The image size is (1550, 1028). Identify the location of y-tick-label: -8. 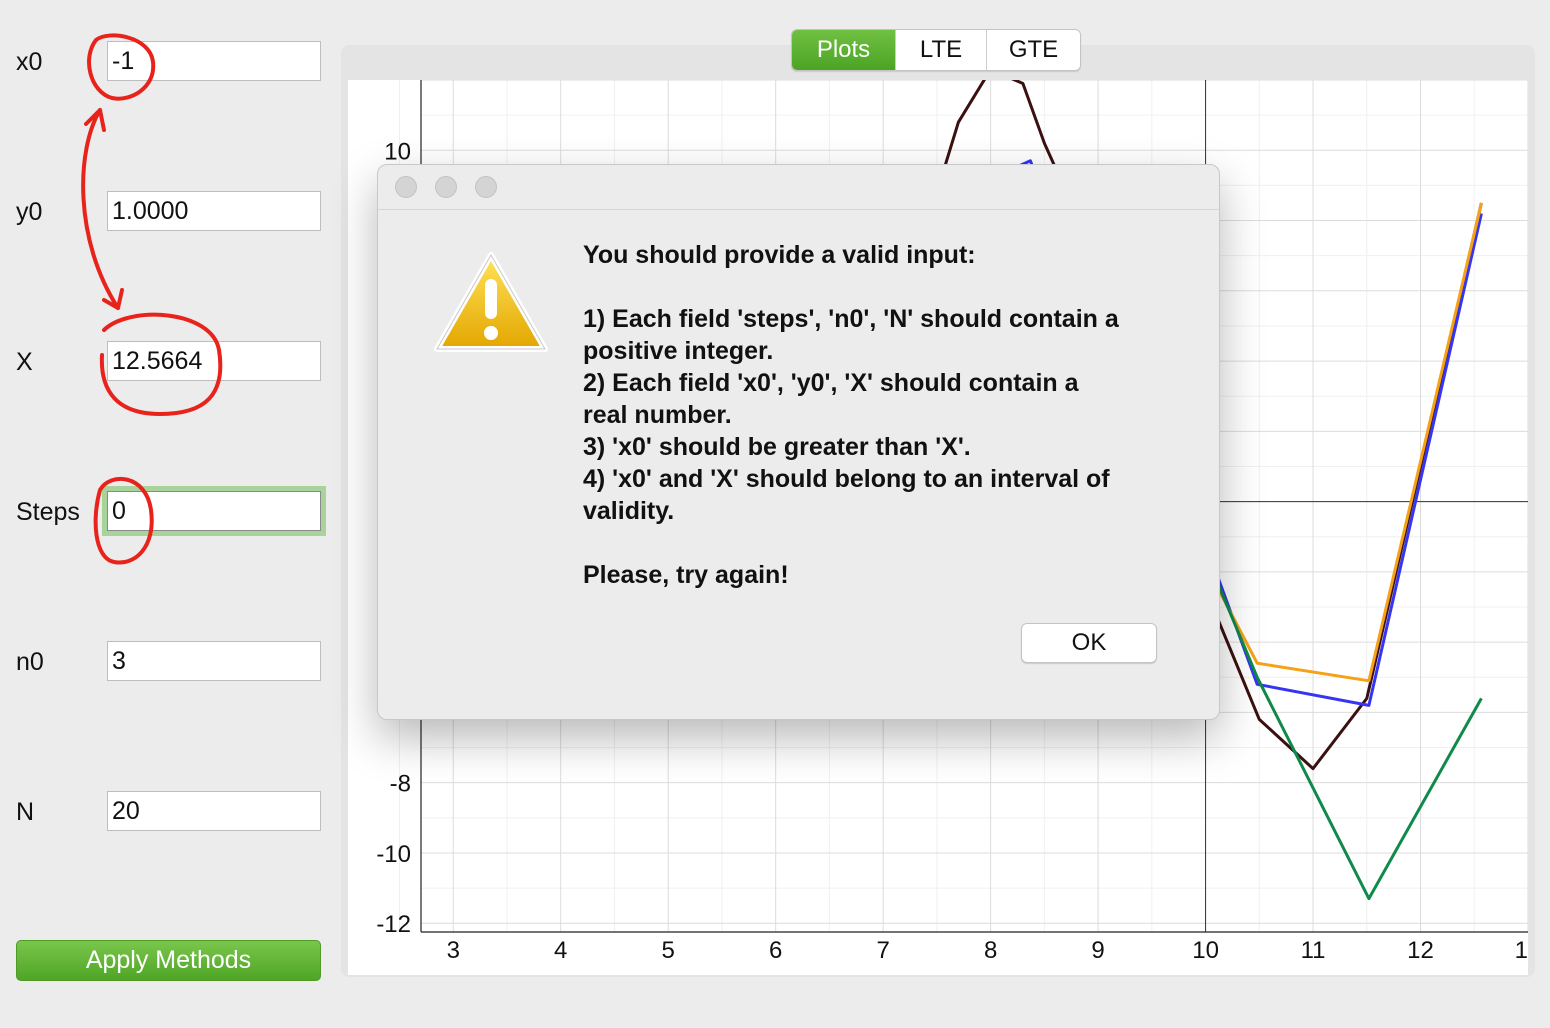
(400, 784).